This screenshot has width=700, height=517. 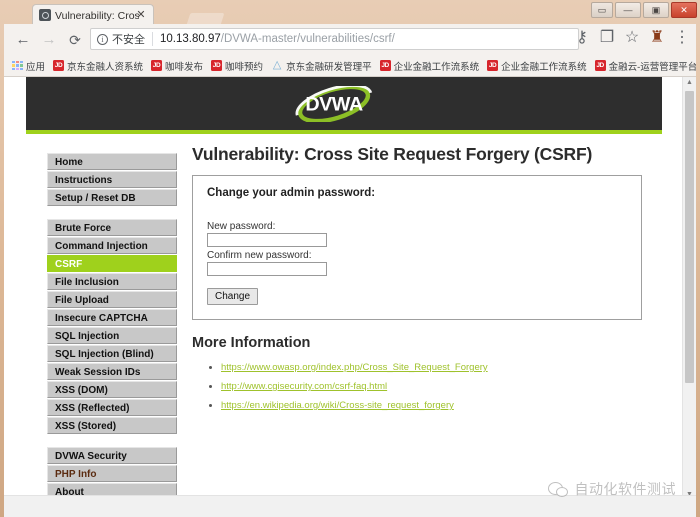 I want to click on toolbar-icons: ⚷ ❐ ☆ ♜ ⋮, so click(x=632, y=37).